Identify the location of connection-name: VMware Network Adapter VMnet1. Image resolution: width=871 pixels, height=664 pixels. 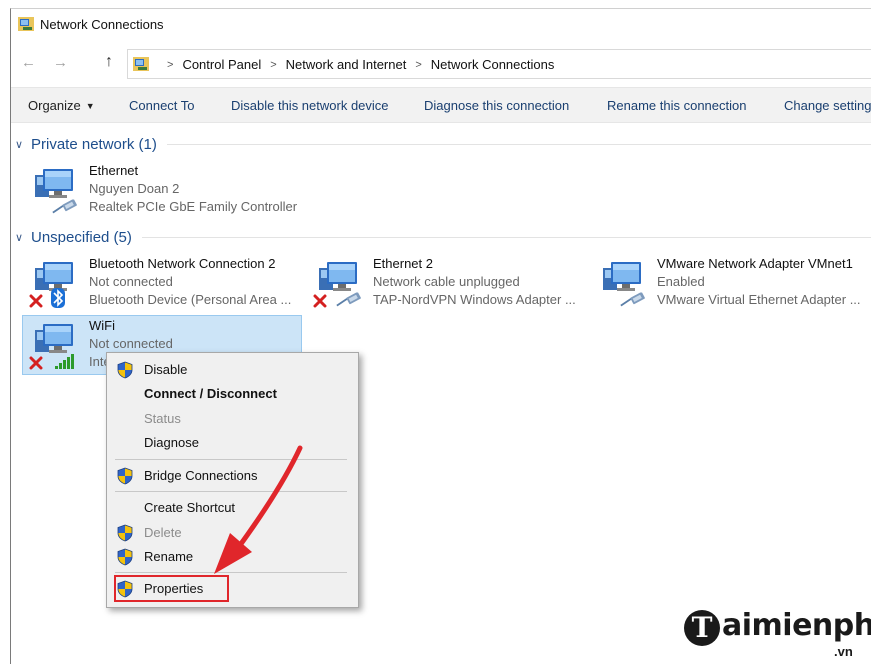
(755, 263).